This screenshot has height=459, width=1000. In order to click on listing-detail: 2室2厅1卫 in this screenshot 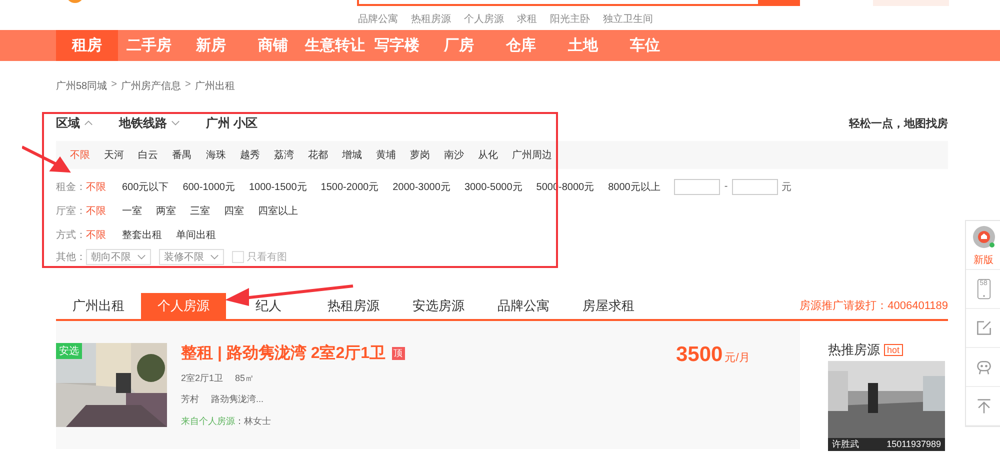, I will do `click(202, 378)`.